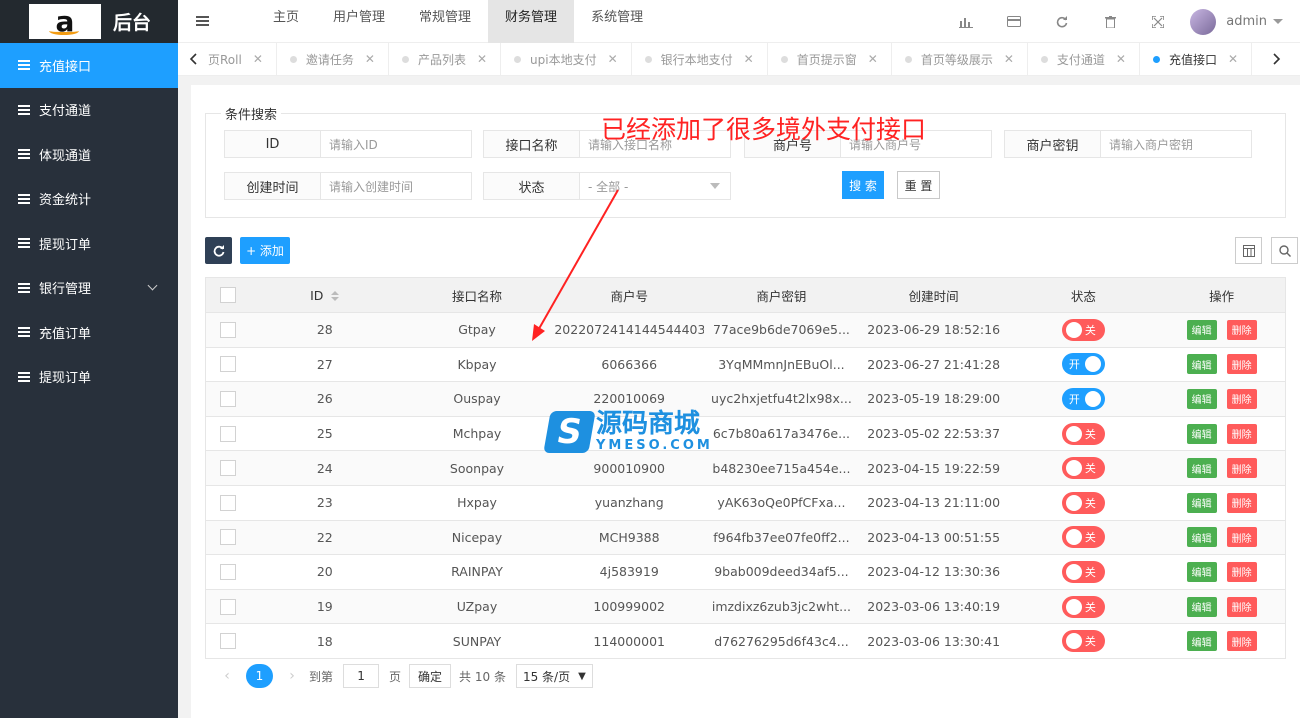  Describe the element at coordinates (325, 295) in the screenshot. I see `column-header: ID` at that location.